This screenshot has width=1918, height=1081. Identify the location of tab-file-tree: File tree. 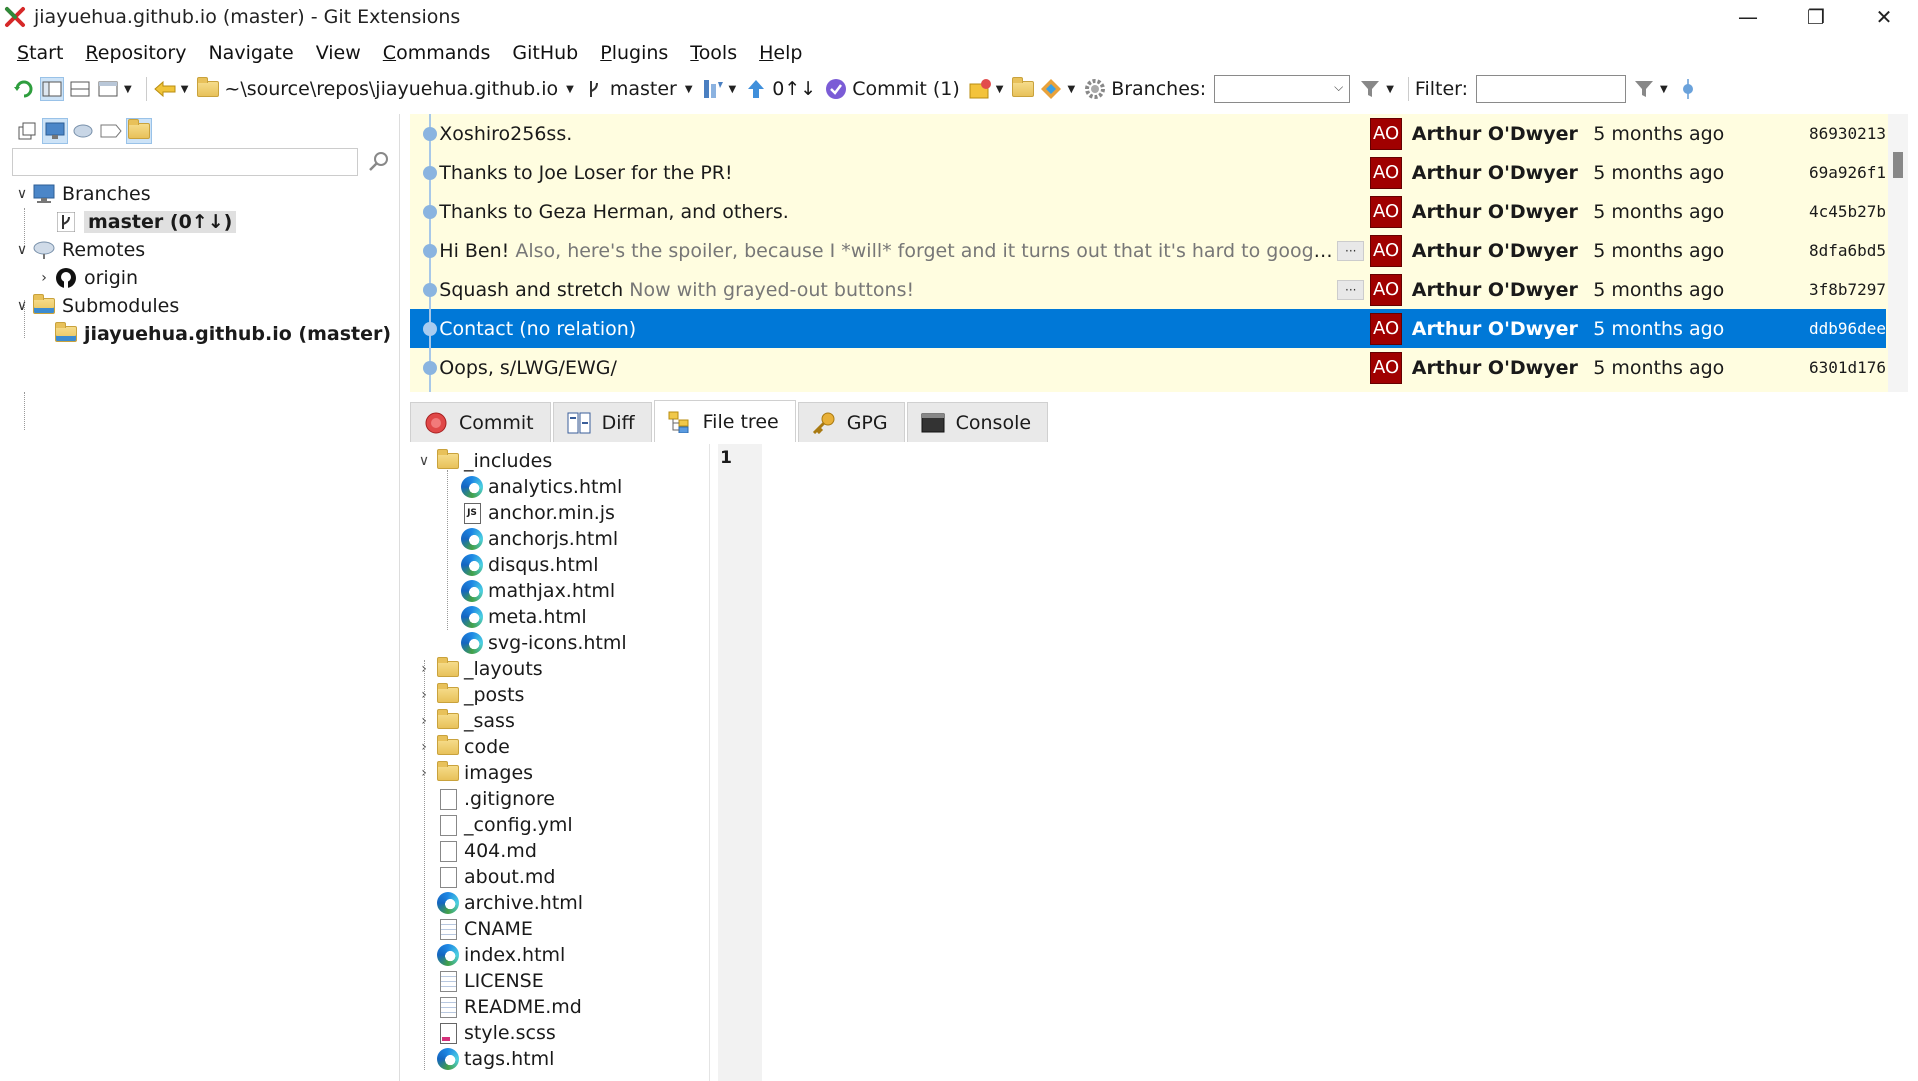
(724, 421).